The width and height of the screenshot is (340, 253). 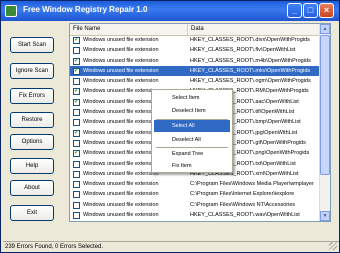 What do you see at coordinates (32, 166) in the screenshot?
I see `help-button: Help` at bounding box center [32, 166].